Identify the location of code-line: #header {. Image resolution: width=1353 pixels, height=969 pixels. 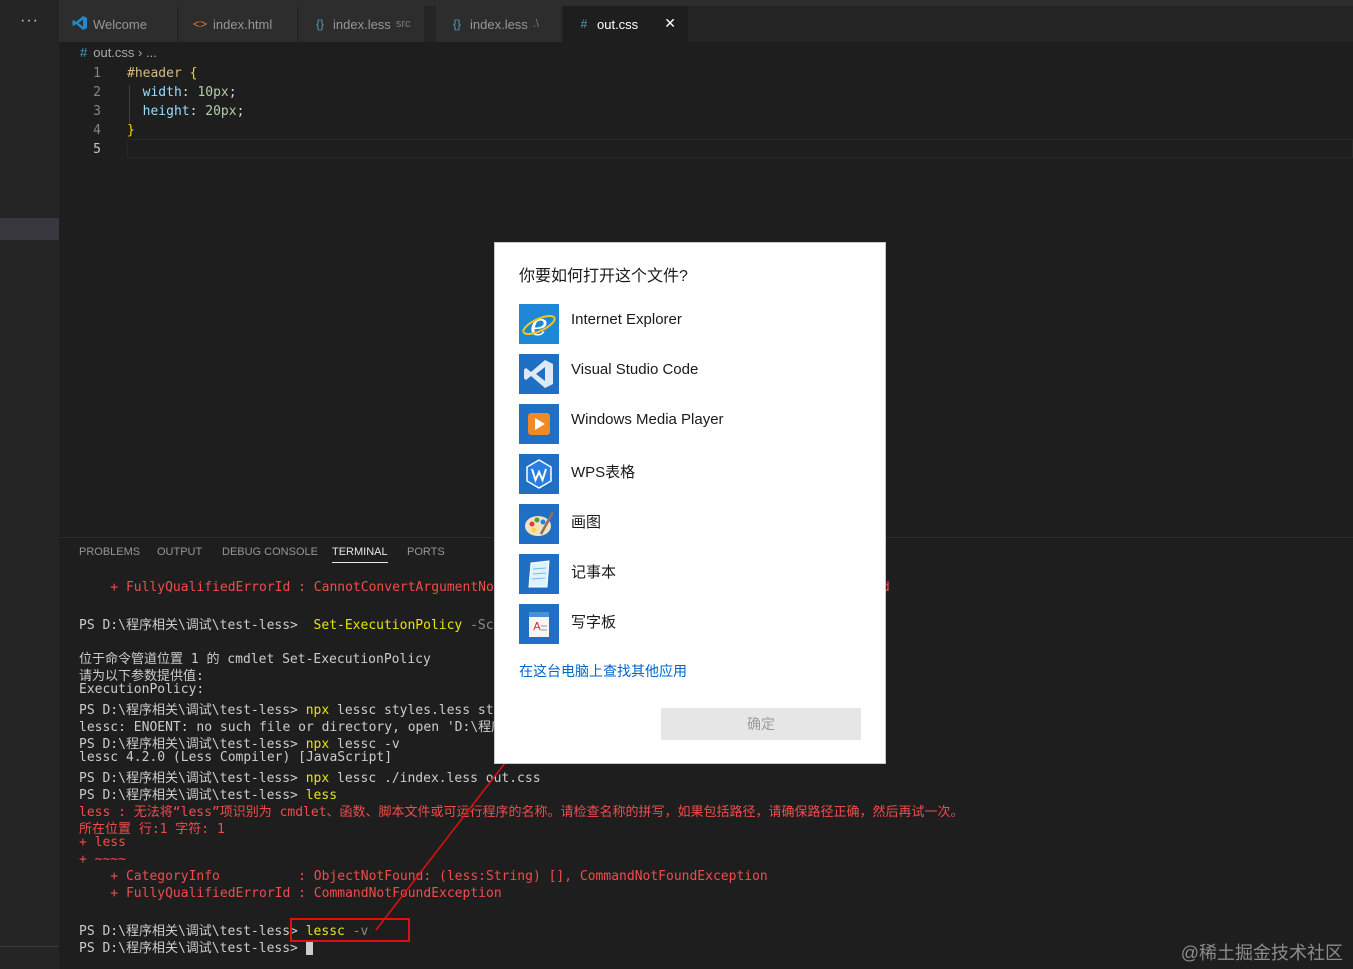
(162, 73).